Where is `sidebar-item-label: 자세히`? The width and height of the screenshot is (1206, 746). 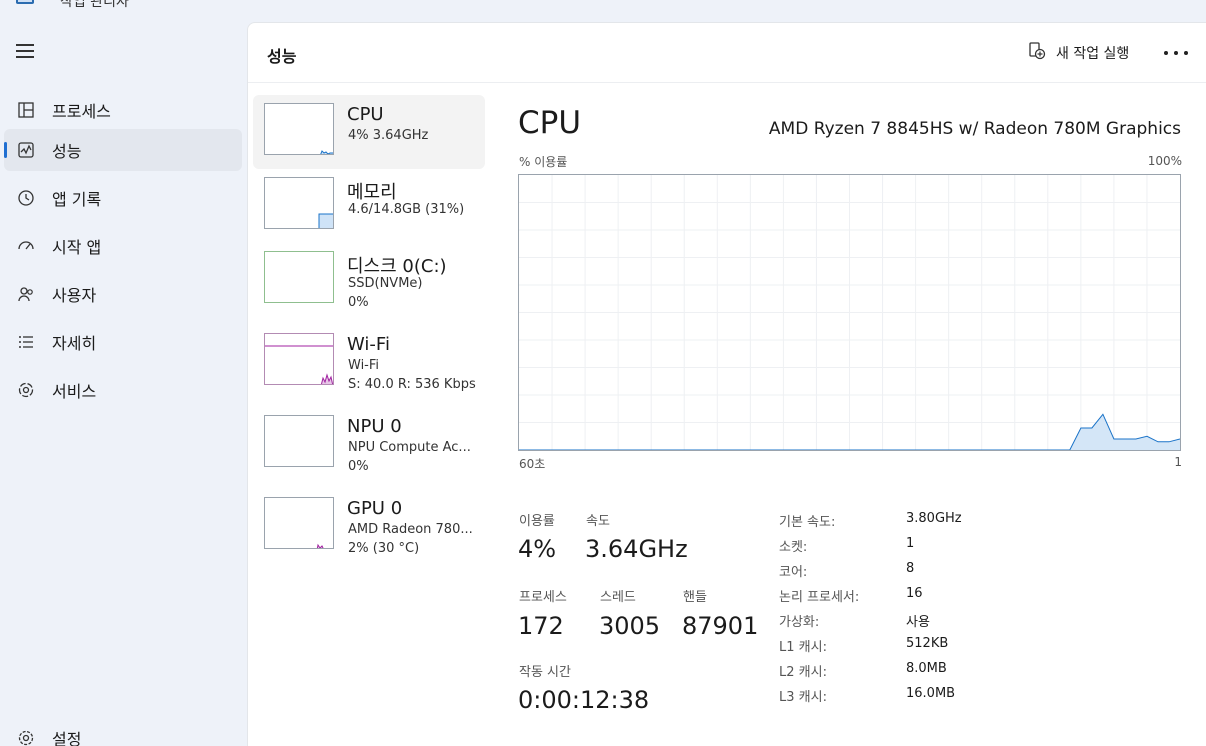
sidebar-item-label: 자세히 is located at coordinates (74, 343).